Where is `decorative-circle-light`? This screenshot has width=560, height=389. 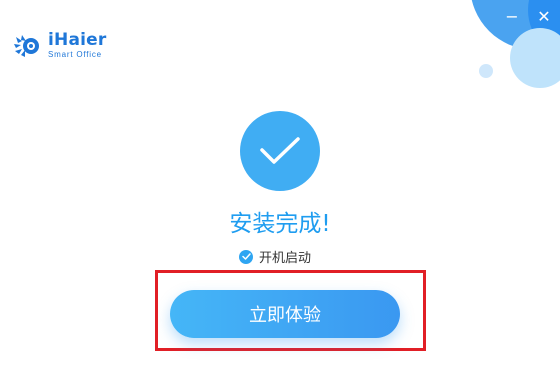
decorative-circle-light is located at coordinates (535, 58).